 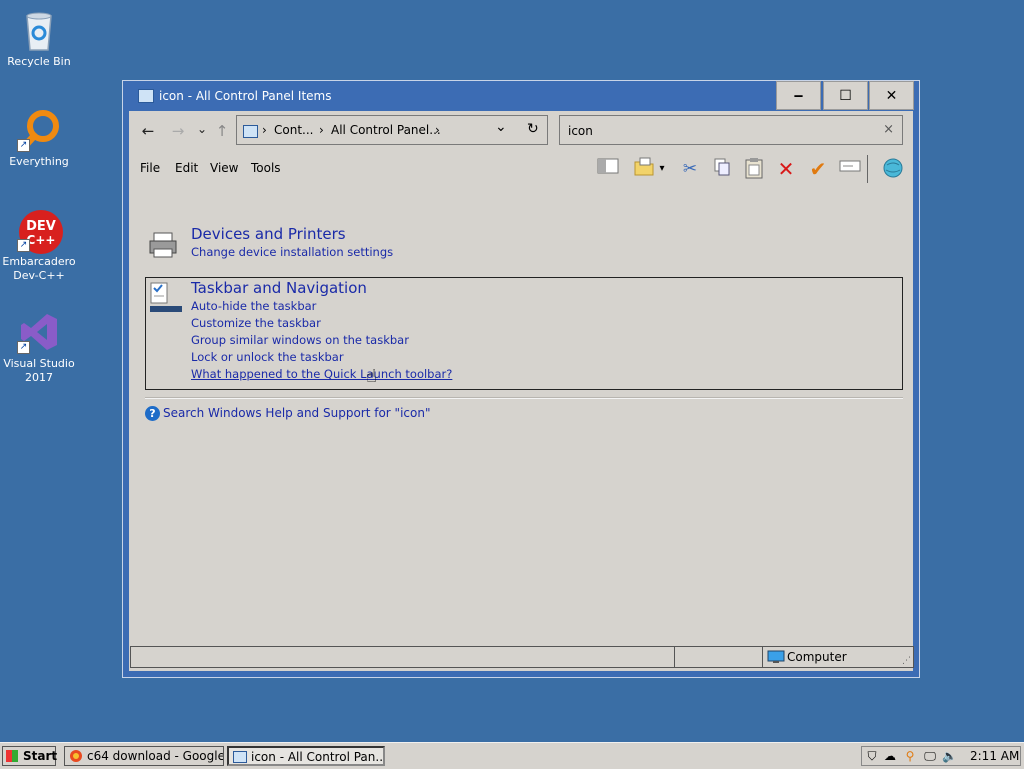 I want to click on devcpp-icon: DEV C++ ↗, so click(x=40, y=231).